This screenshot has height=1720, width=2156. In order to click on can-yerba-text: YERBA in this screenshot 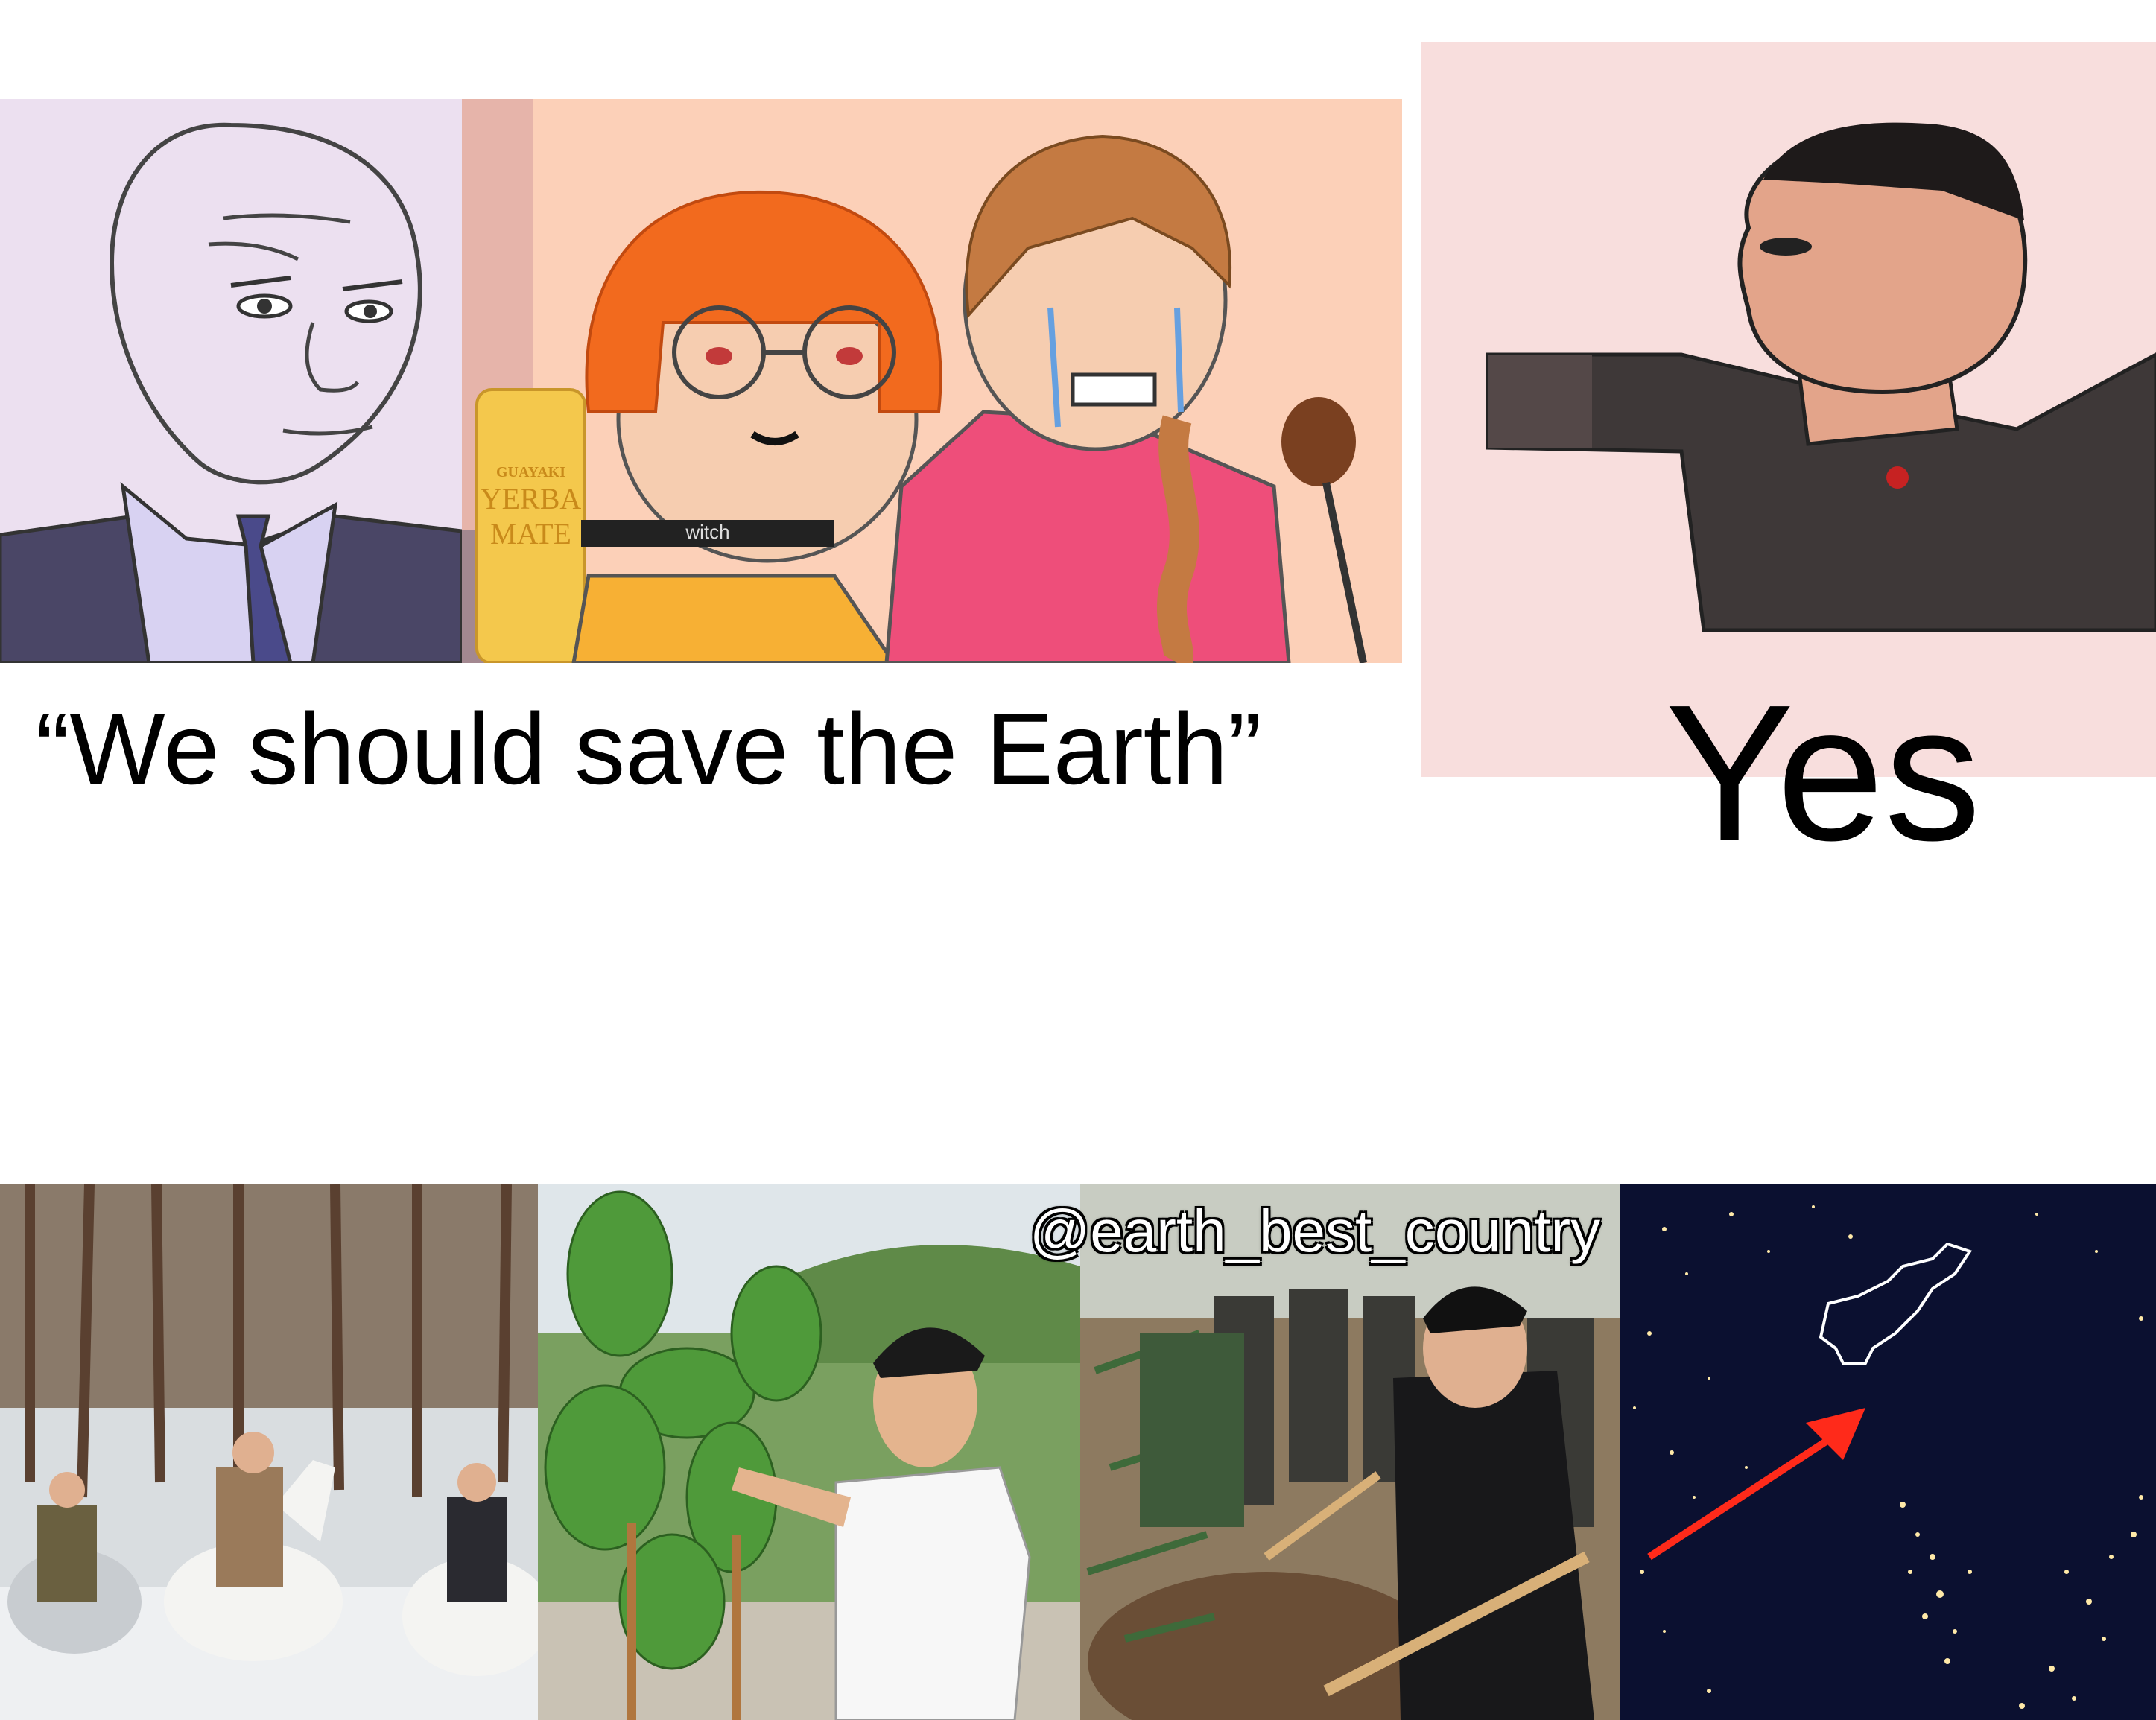, I will do `click(531, 498)`.